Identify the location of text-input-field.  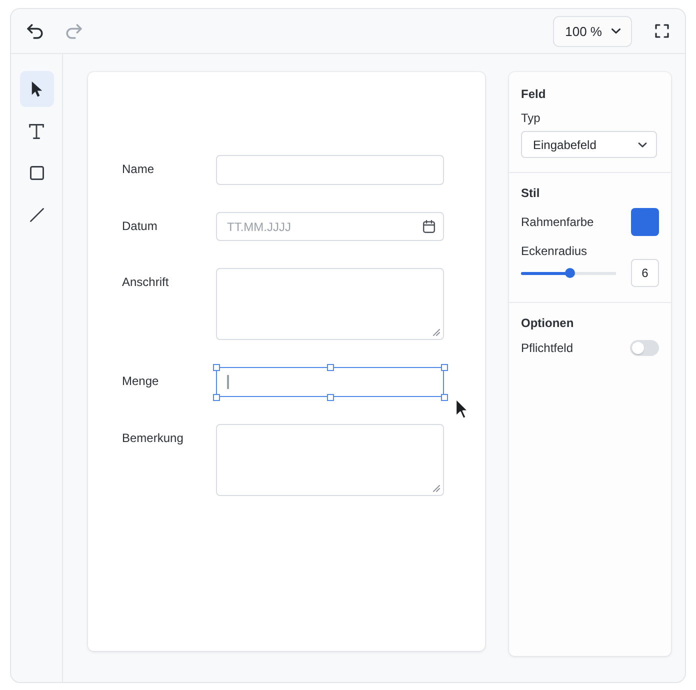
(330, 382).